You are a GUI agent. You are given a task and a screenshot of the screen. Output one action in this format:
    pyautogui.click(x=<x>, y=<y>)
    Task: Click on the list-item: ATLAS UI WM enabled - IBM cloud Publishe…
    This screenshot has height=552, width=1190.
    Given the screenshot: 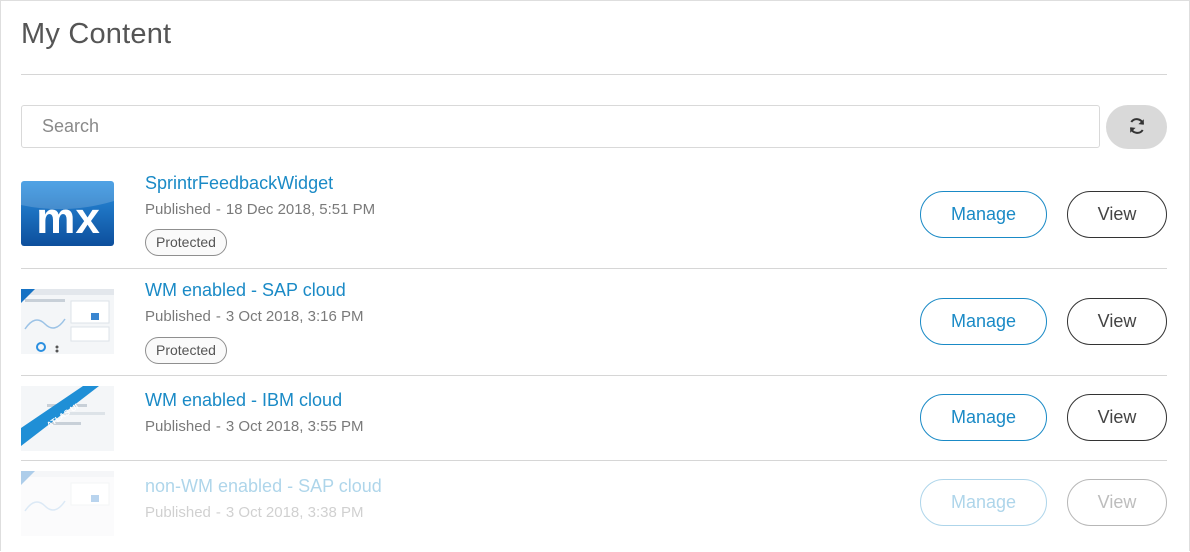 What is the action you would take?
    pyautogui.click(x=594, y=418)
    